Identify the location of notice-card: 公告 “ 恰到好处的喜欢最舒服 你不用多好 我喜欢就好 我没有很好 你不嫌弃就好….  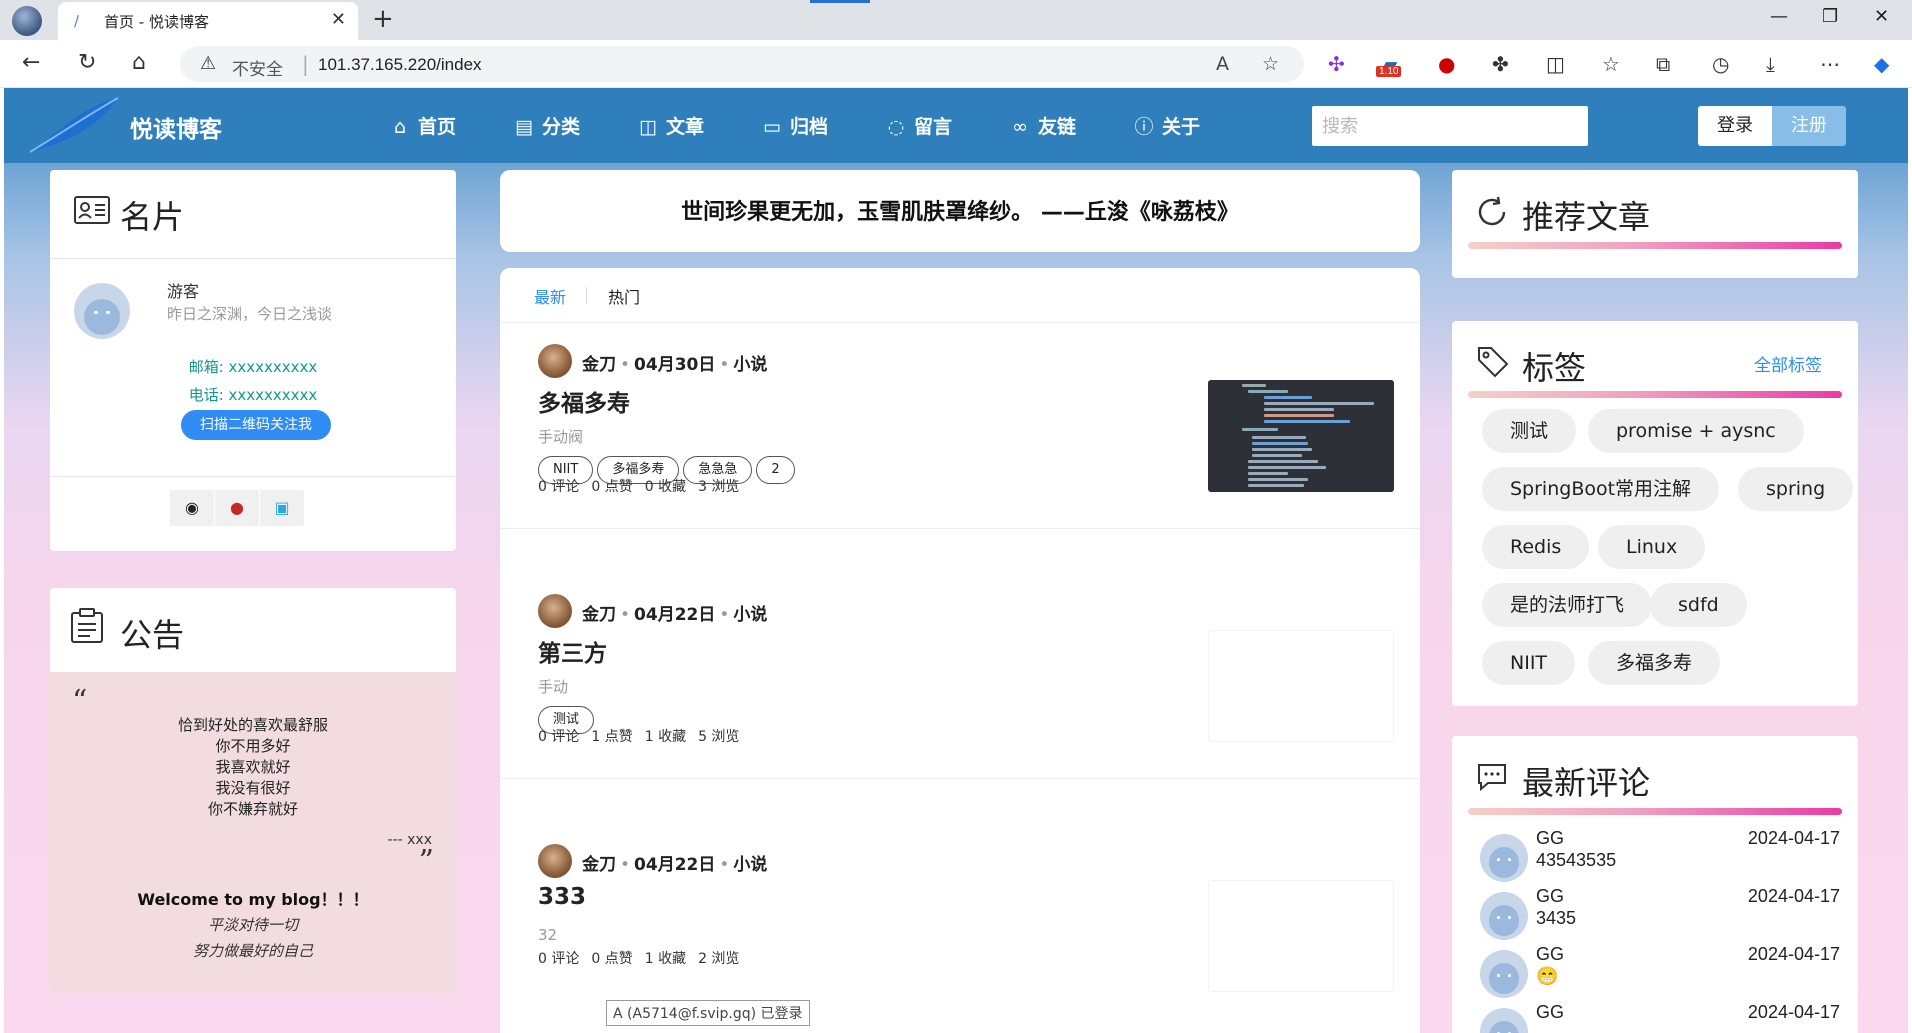
(253, 790).